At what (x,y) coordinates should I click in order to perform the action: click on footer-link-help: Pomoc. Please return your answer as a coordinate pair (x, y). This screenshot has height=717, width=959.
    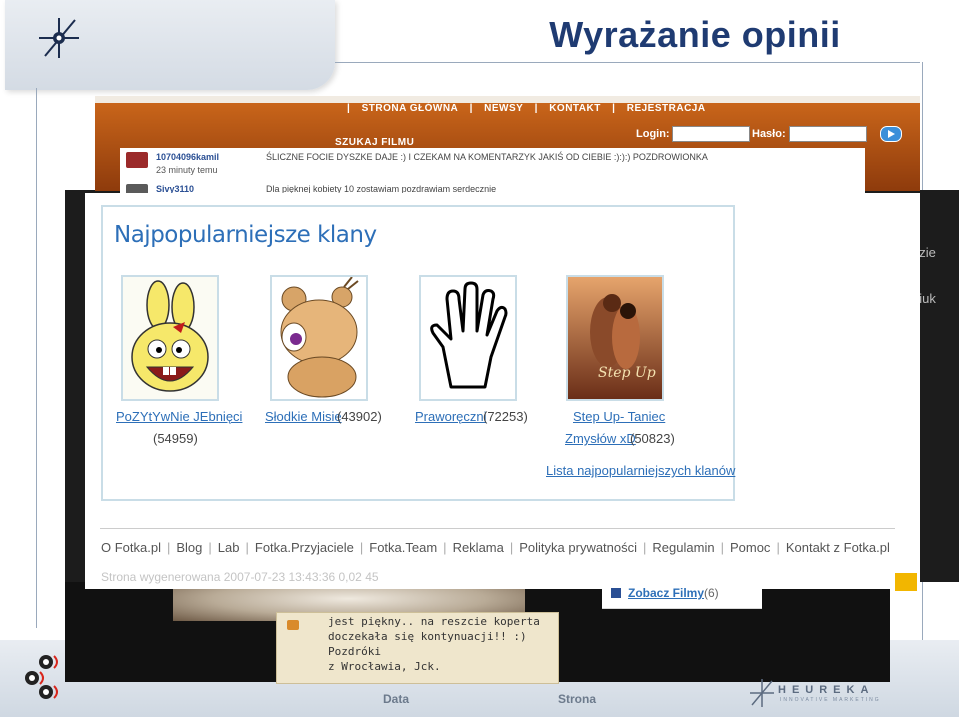
    Looking at the image, I should click on (750, 547).